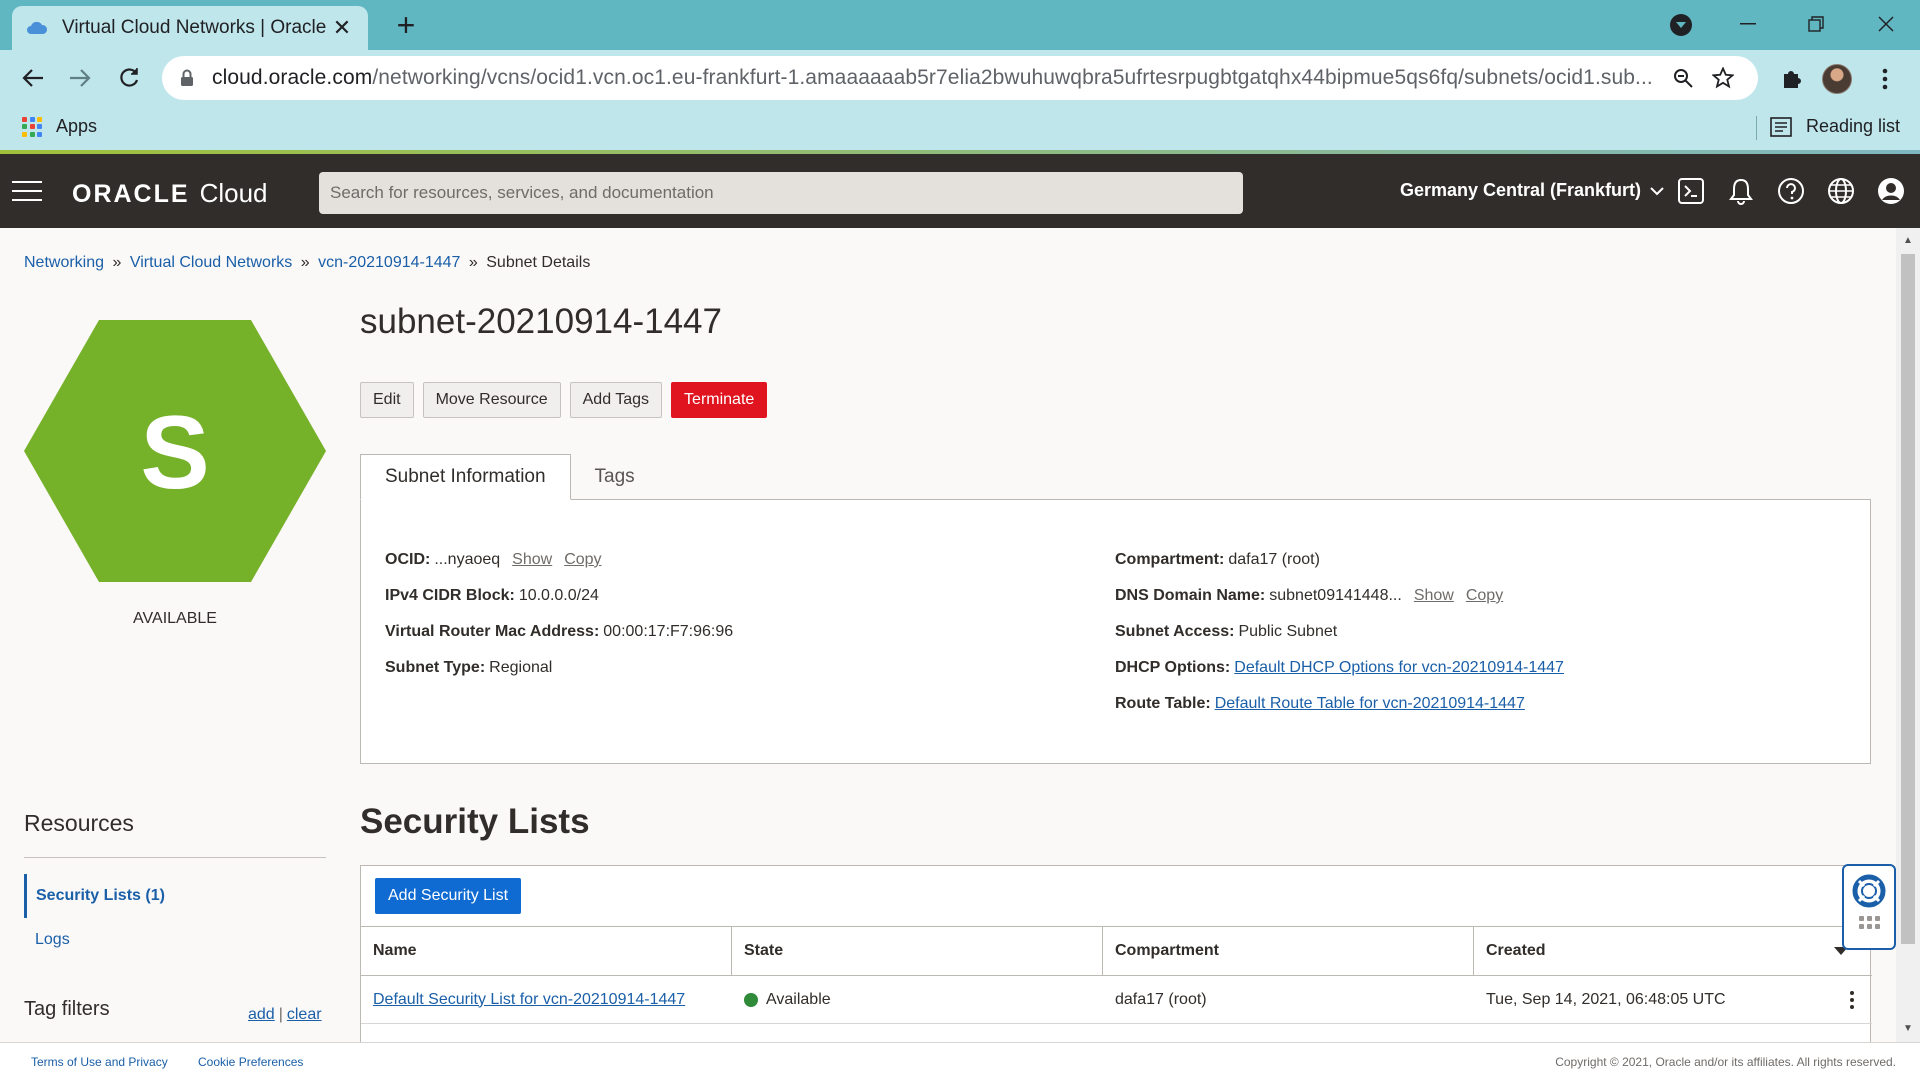  What do you see at coordinates (917, 951) in the screenshot?
I see `column-state: State` at bounding box center [917, 951].